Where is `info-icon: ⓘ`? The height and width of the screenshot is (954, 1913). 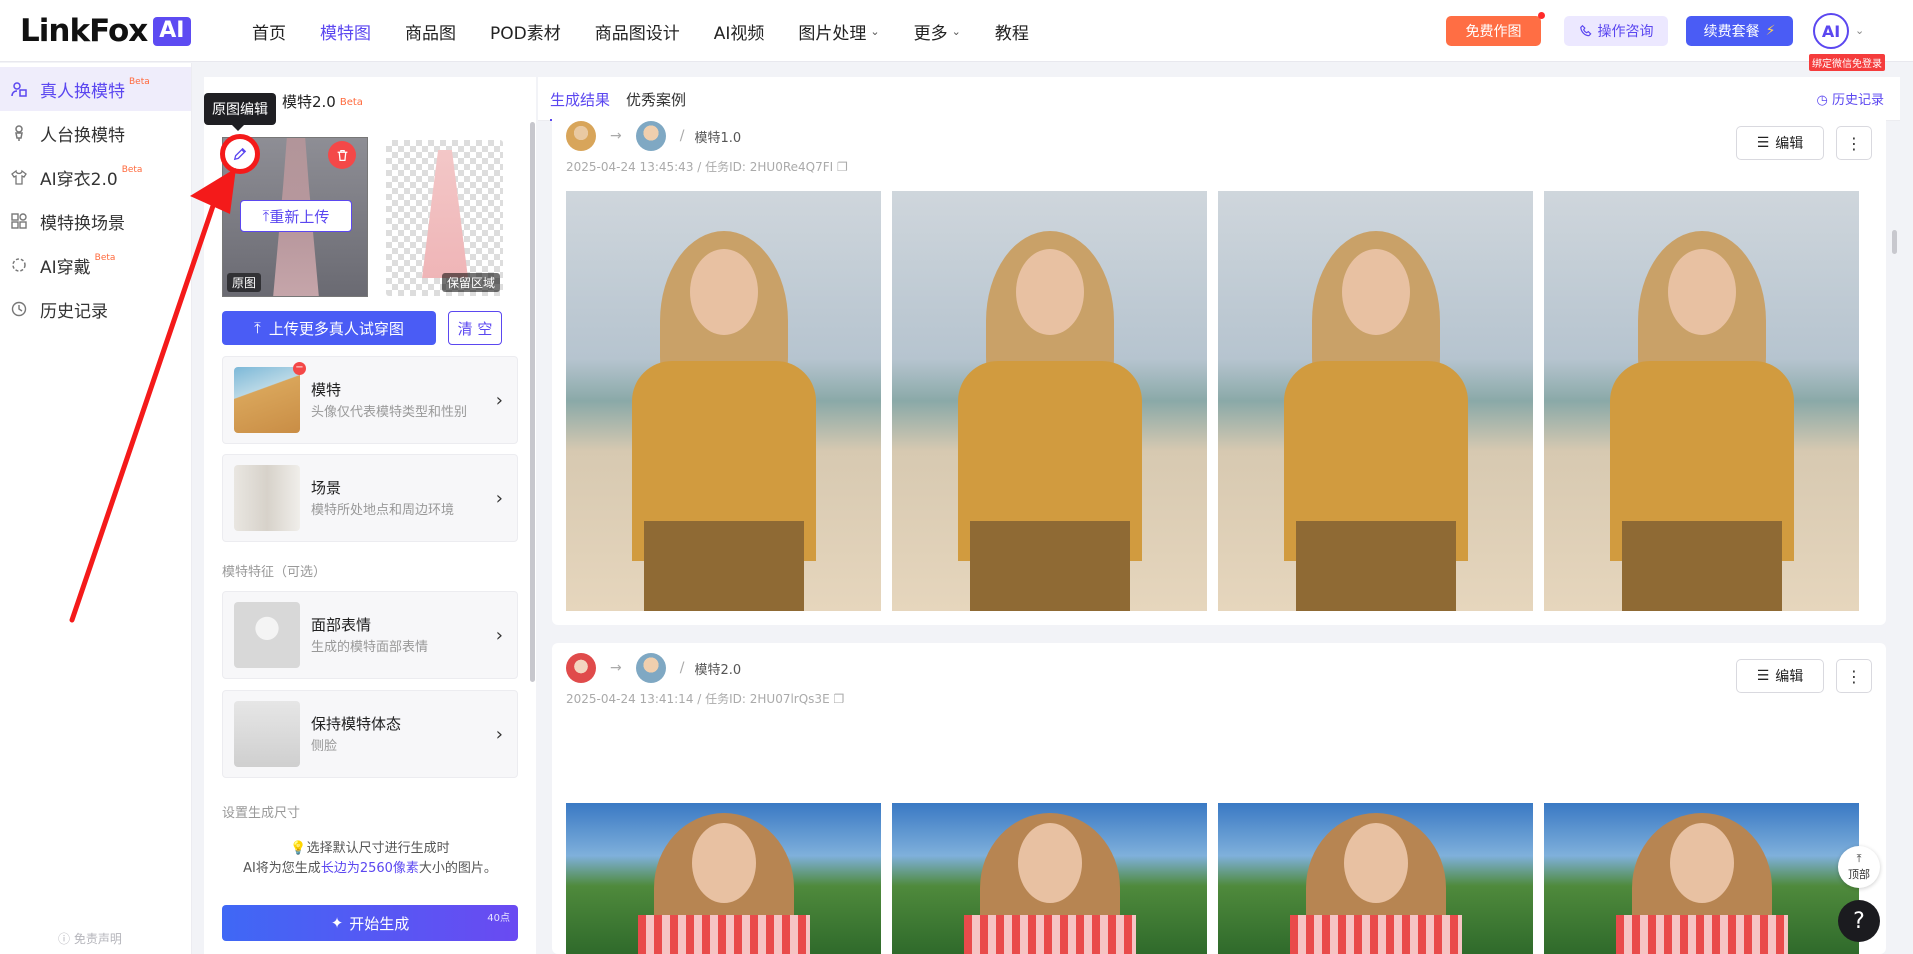 info-icon: ⓘ is located at coordinates (66, 939).